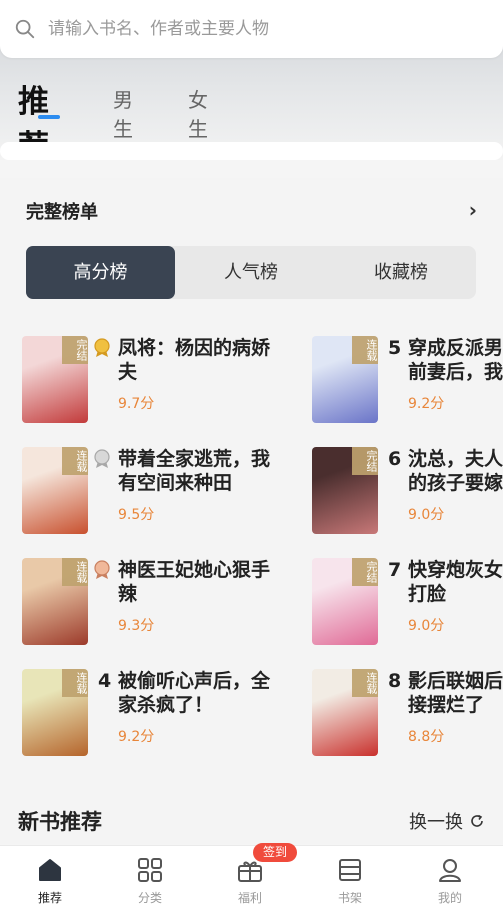  What do you see at coordinates (275, 852) in the screenshot?
I see `signin-badge: 签到` at bounding box center [275, 852].